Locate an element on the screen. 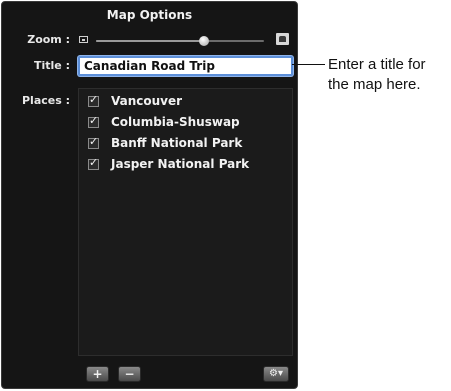 Image resolution: width=451 pixels, height=391 pixels. panel-title: Map Options is located at coordinates (149, 15).